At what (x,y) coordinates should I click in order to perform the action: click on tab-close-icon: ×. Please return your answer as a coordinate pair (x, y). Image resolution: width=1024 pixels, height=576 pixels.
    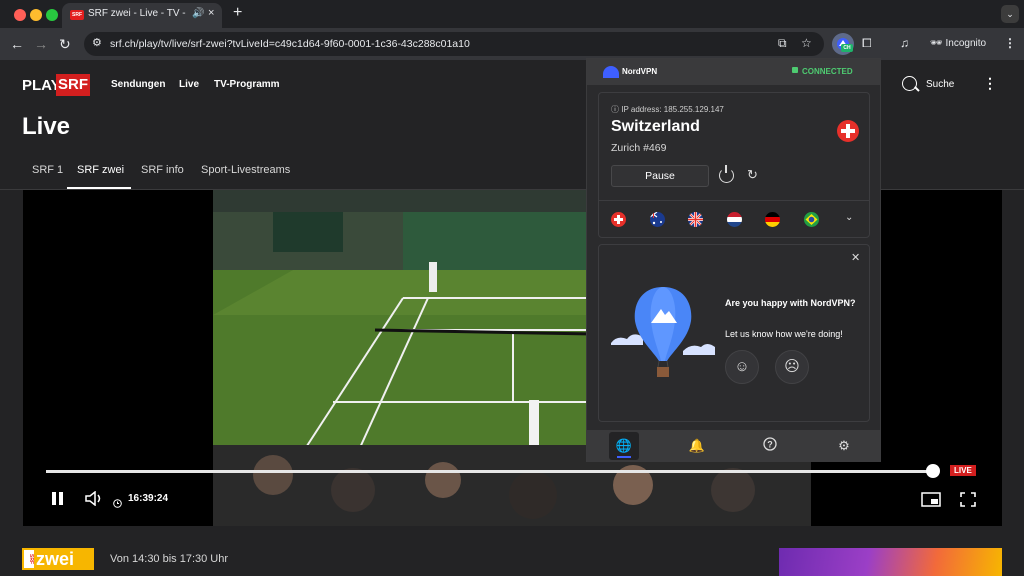
    Looking at the image, I should click on (211, 13).